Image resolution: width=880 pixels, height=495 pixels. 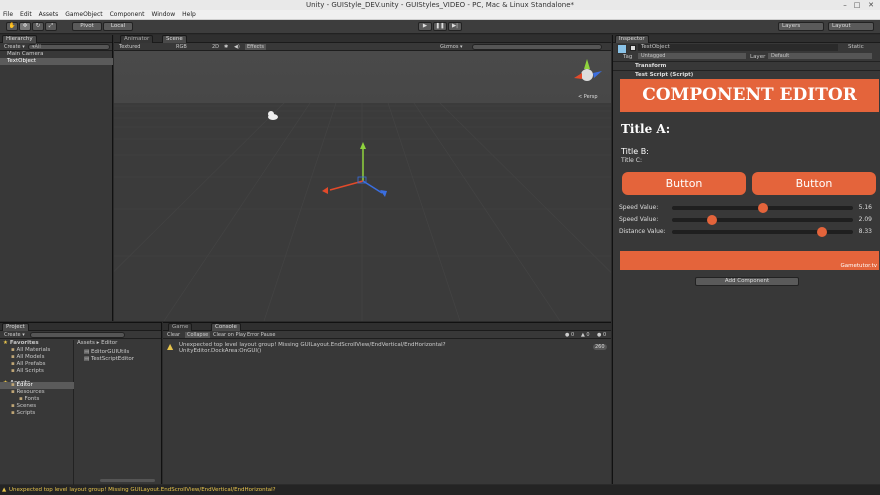 I want to click on project-tree-item: ▪ Scenes, so click(x=37, y=406).